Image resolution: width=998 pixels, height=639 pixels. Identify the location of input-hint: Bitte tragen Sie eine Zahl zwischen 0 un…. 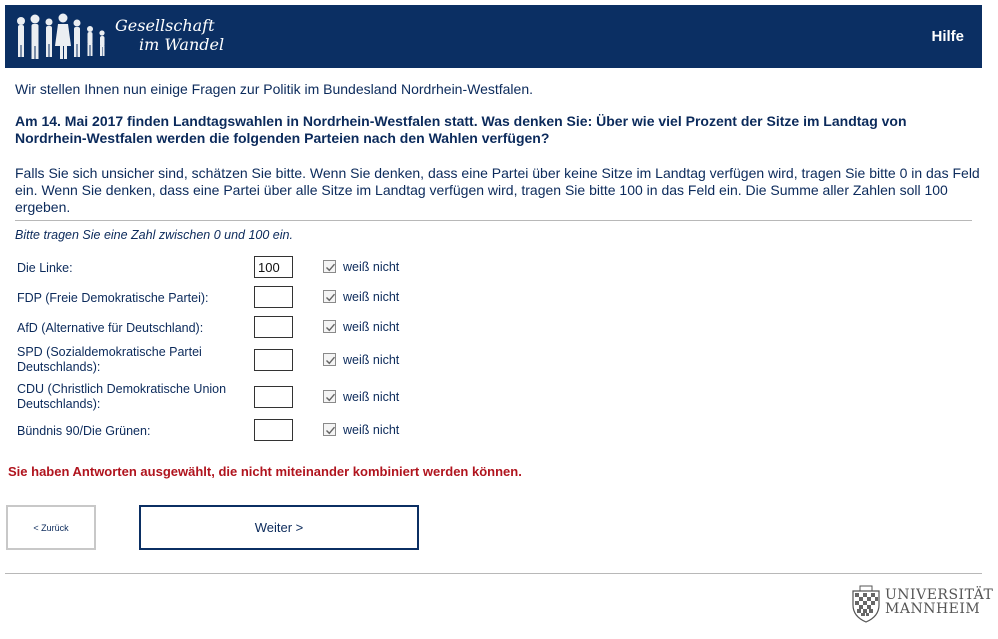
(154, 235).